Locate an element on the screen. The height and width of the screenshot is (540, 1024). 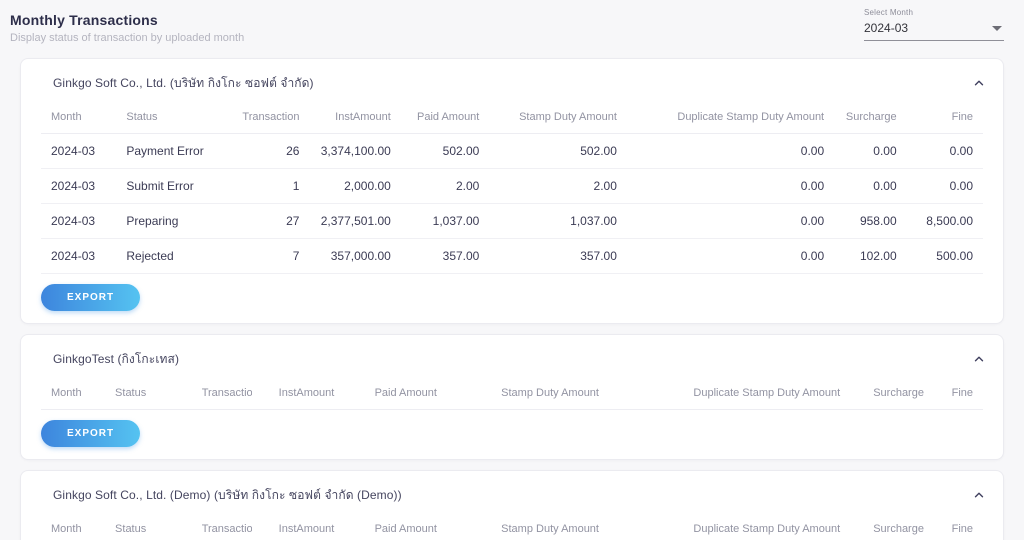
table-cell: Submit Error is located at coordinates (160, 186).